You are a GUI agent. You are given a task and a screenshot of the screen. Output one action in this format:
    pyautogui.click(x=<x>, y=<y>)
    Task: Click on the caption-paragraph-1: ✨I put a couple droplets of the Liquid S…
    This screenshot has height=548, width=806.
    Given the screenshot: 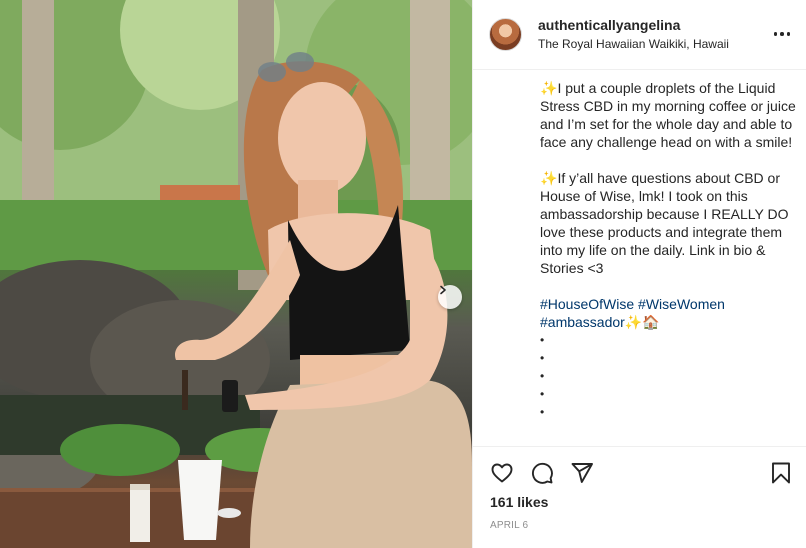 What is the action you would take?
    pyautogui.click(x=671, y=115)
    